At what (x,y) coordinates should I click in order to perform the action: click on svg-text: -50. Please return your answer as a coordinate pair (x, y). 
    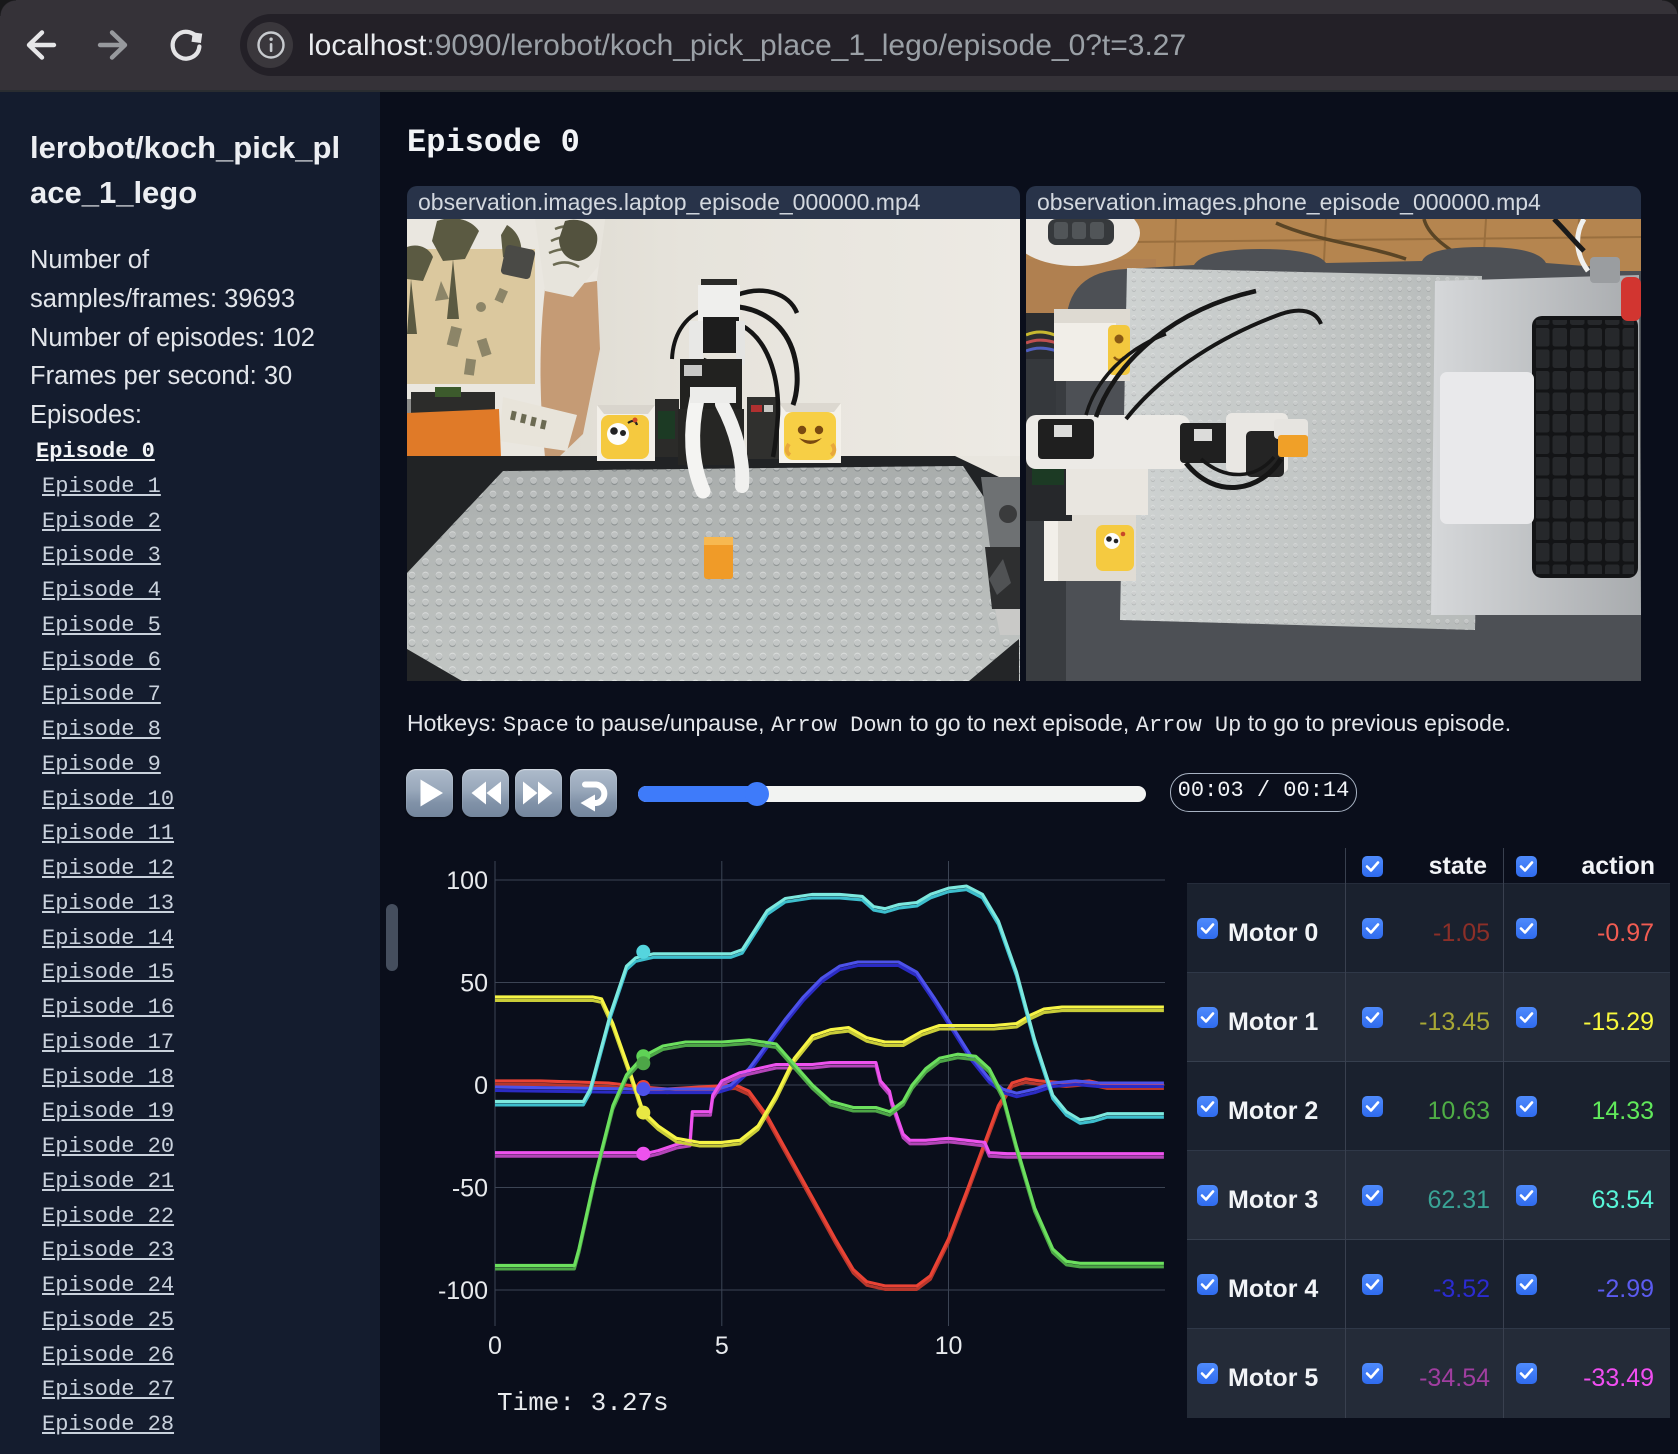
    Looking at the image, I should click on (470, 1189).